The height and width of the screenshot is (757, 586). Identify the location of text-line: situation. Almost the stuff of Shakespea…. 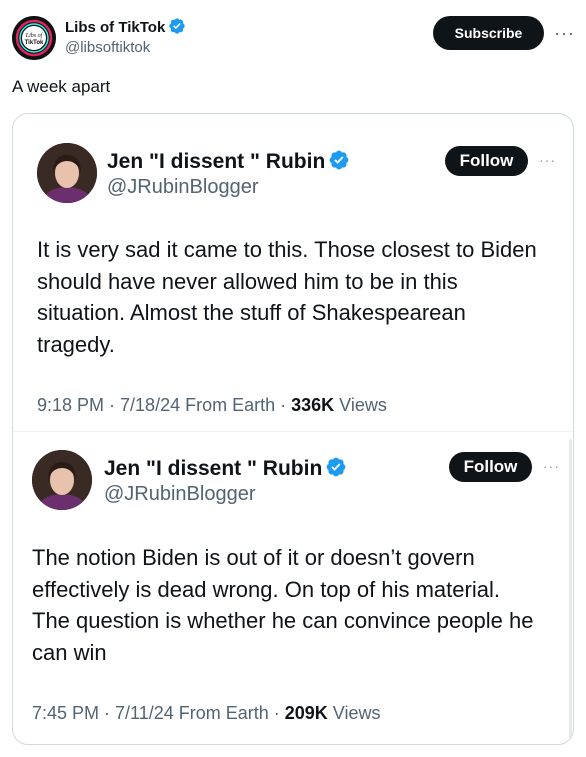
(251, 312).